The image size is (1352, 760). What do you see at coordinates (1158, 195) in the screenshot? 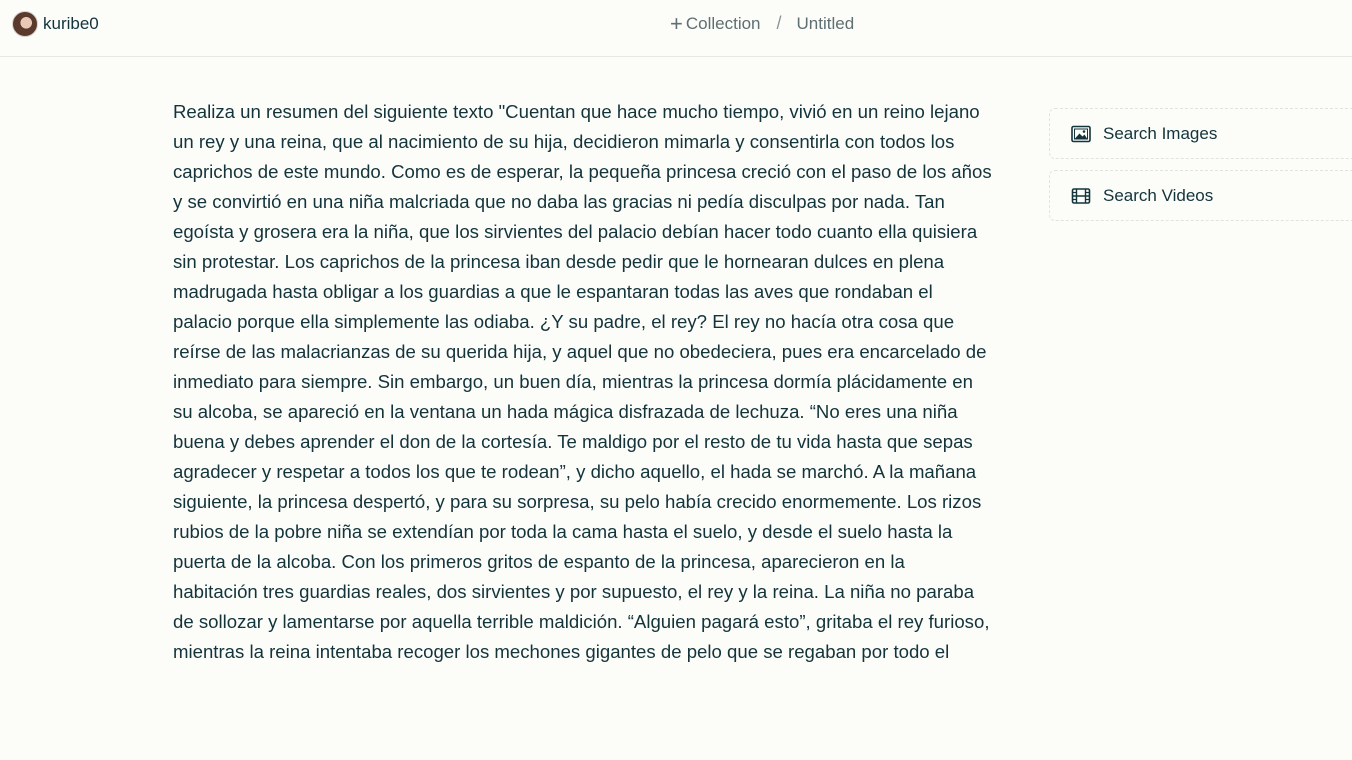
I see `search-videos-label: Search Videos` at bounding box center [1158, 195].